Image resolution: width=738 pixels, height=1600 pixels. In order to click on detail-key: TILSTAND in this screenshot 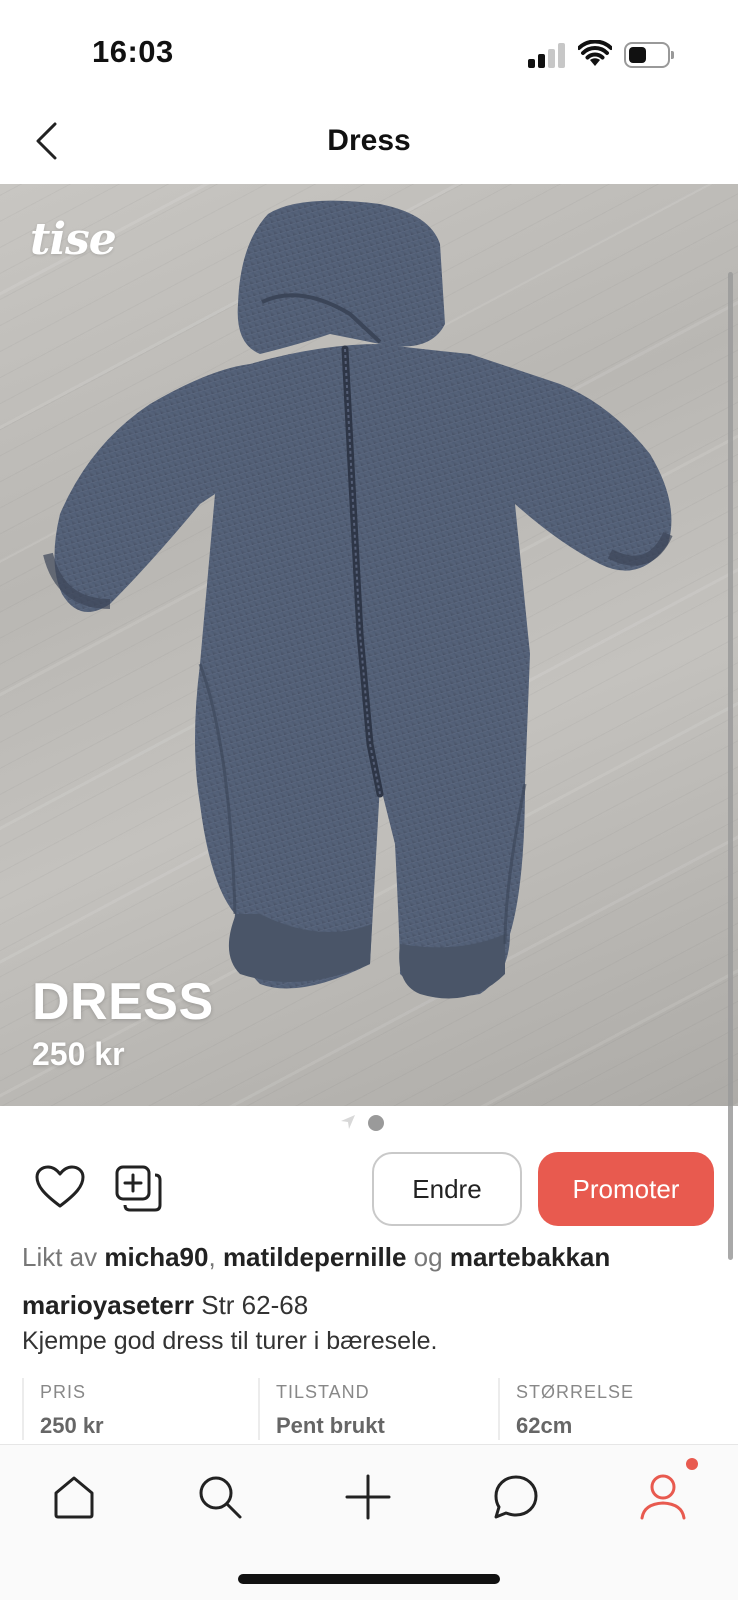, I will do `click(323, 1392)`.